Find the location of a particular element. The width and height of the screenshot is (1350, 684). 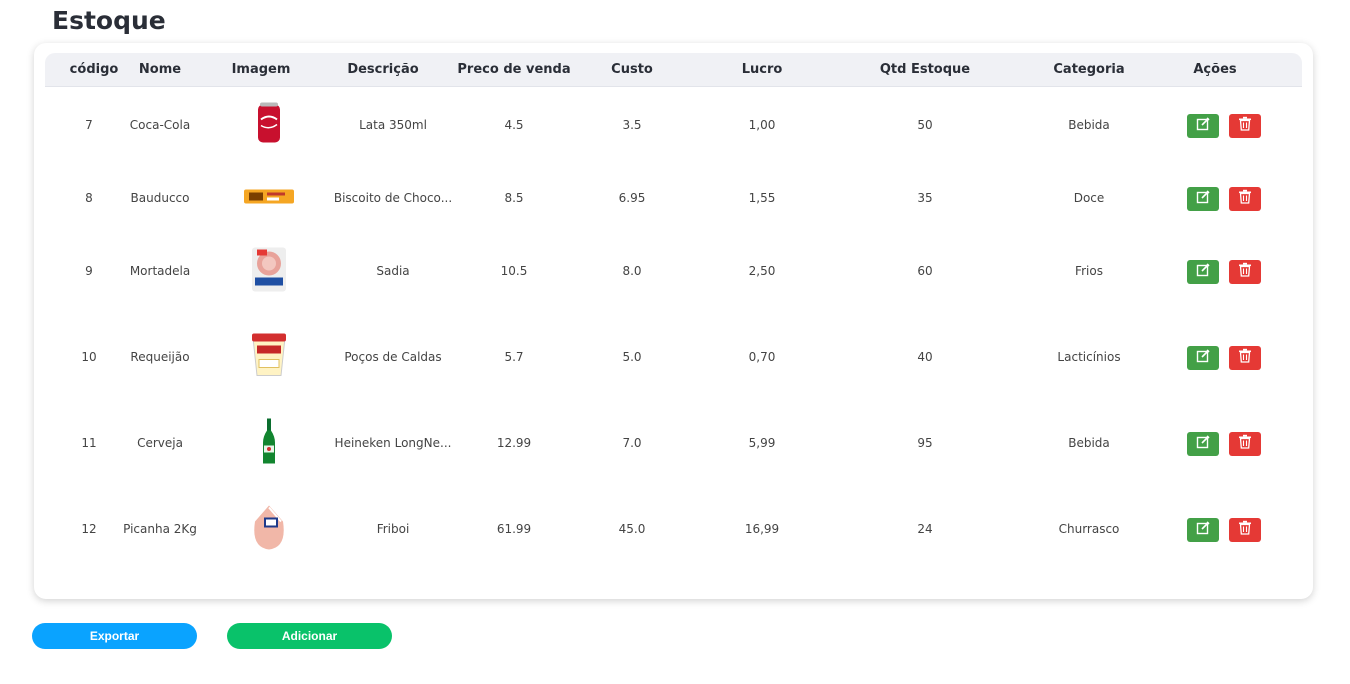

requeijao-cup-image is located at coordinates (269, 358).